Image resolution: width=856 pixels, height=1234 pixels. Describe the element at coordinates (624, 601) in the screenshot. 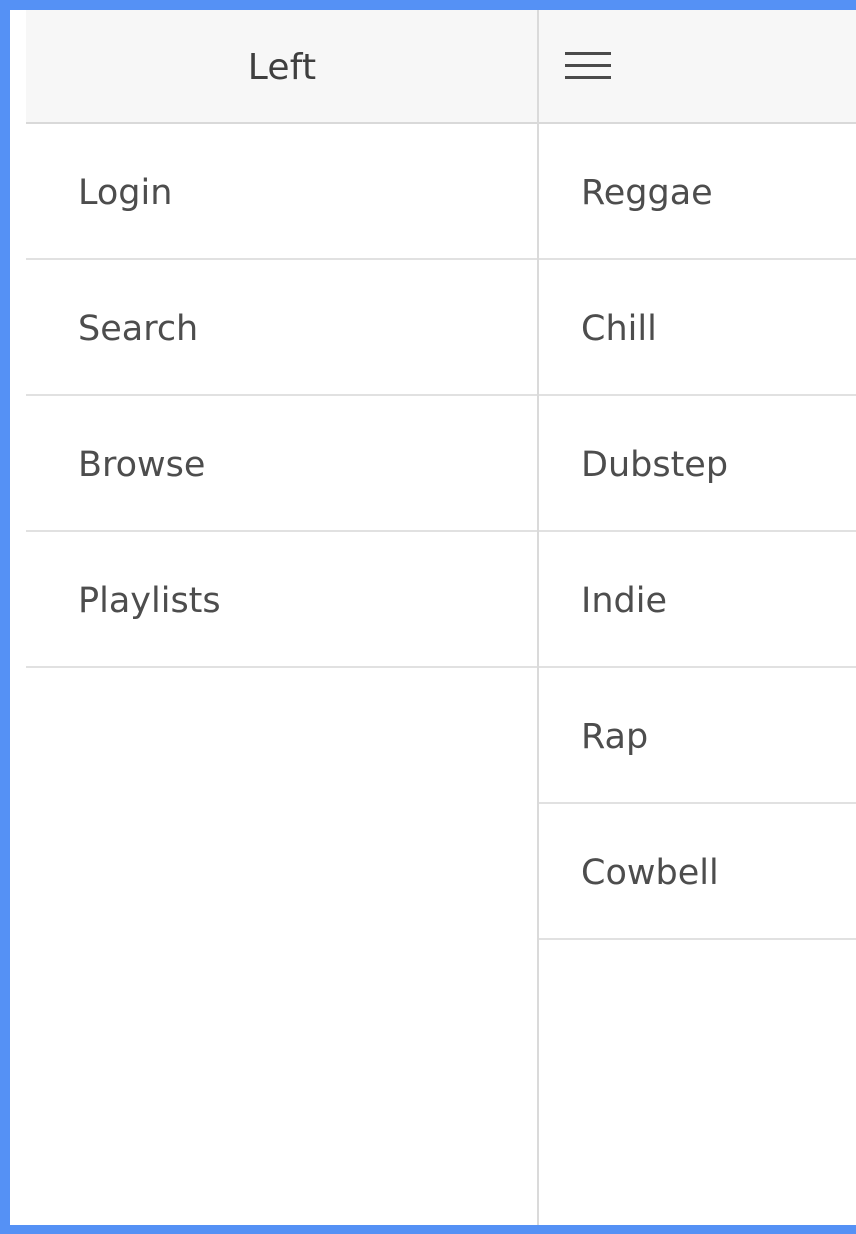

I see `genre-item-label: Indie` at that location.